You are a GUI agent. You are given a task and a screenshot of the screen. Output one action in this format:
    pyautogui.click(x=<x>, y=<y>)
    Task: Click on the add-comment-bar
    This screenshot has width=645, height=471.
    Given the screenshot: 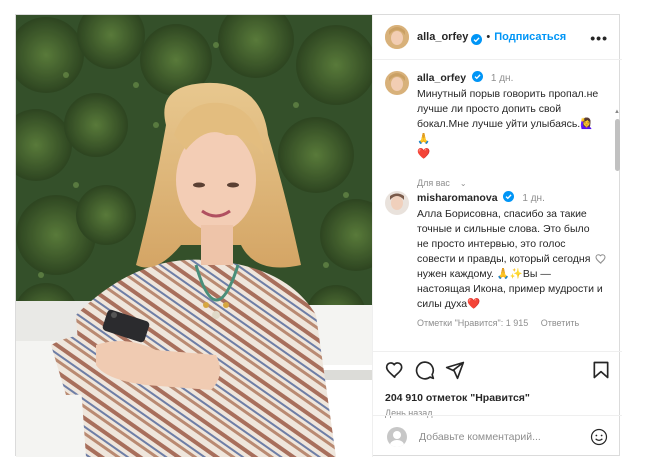 What is the action you would take?
    pyautogui.click(x=497, y=436)
    